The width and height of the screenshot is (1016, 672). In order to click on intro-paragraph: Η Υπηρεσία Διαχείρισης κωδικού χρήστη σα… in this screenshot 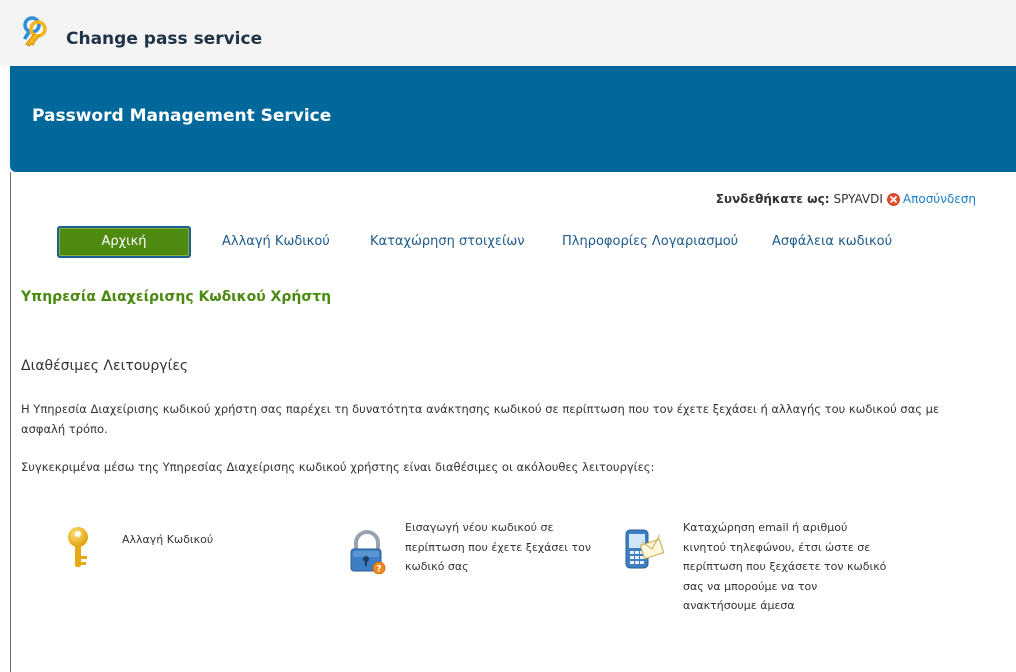, I will do `click(480, 419)`.